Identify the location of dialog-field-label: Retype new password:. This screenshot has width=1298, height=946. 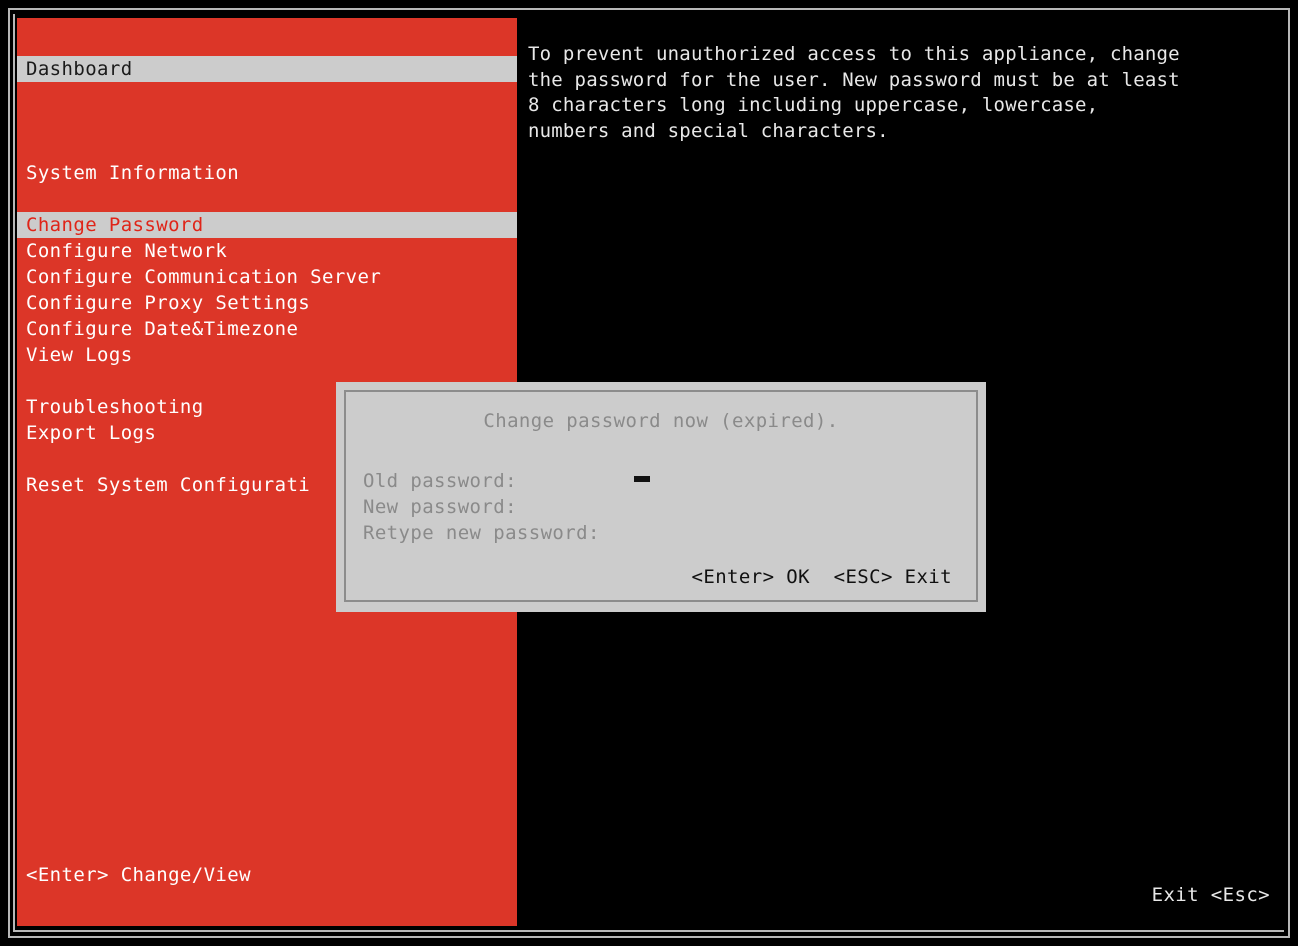
(481, 533).